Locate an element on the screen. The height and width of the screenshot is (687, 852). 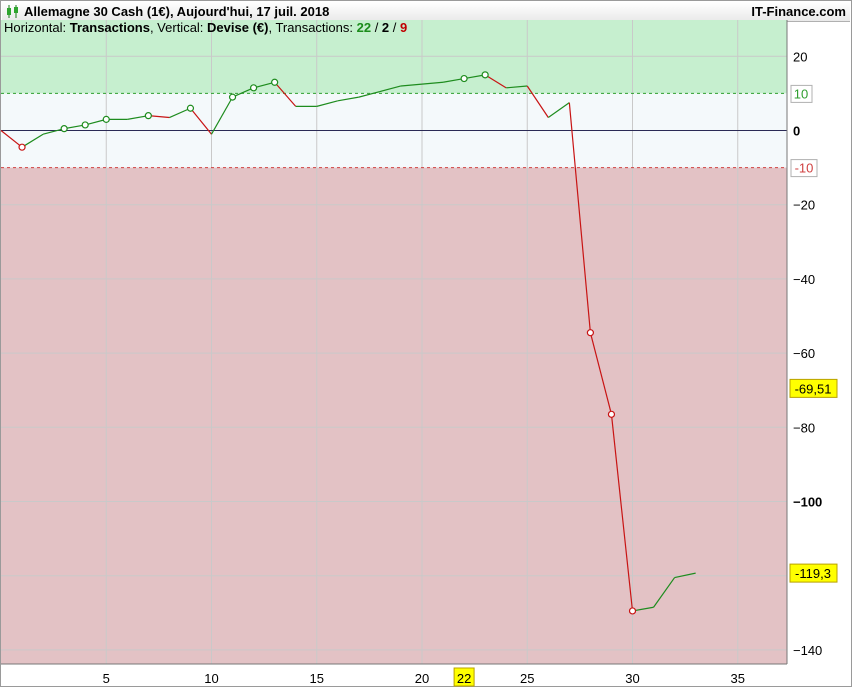
x-tick-label: 20 is located at coordinates (422, 678).